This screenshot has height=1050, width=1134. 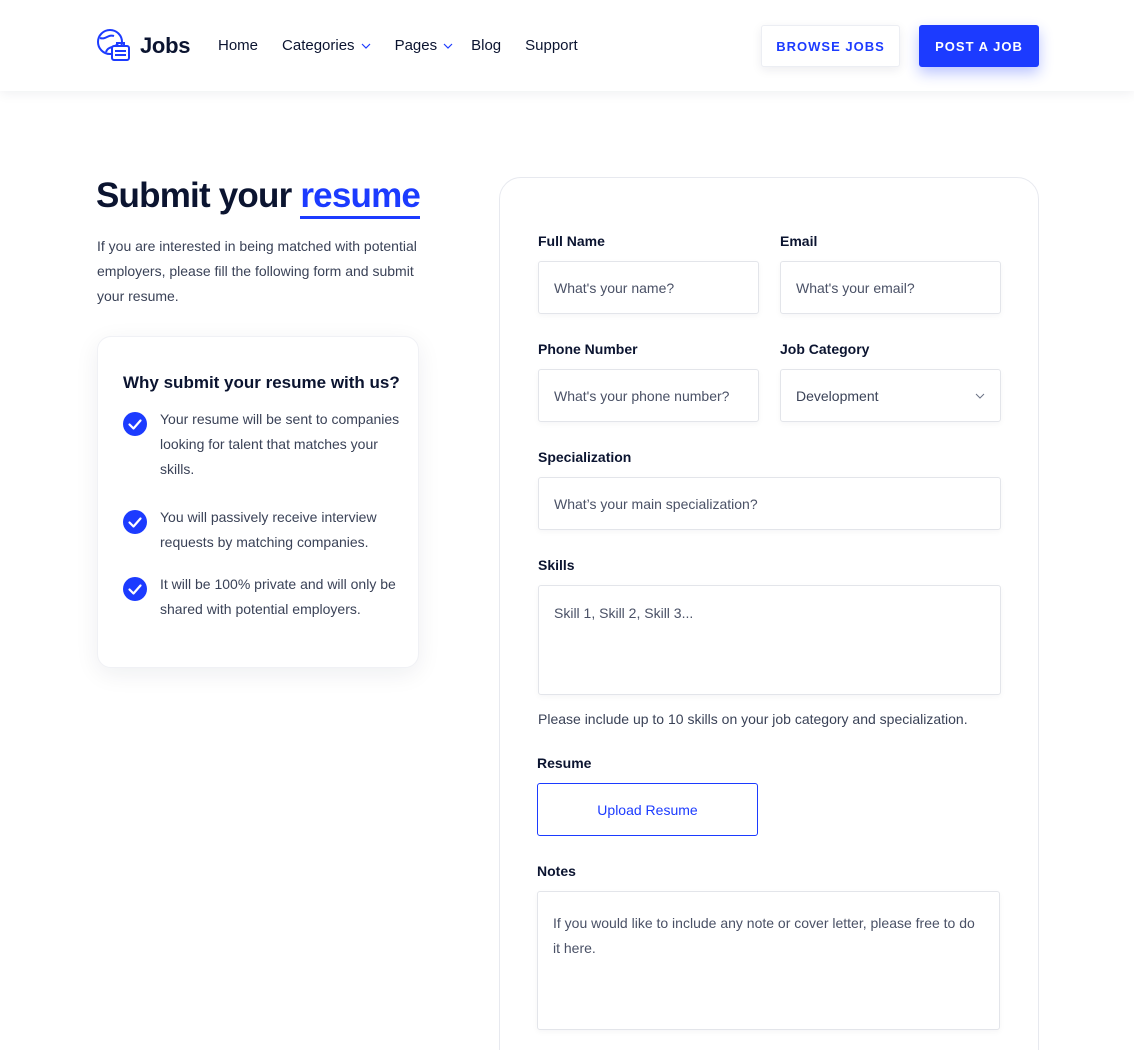 I want to click on nav-categories: Categories, so click(x=326, y=45).